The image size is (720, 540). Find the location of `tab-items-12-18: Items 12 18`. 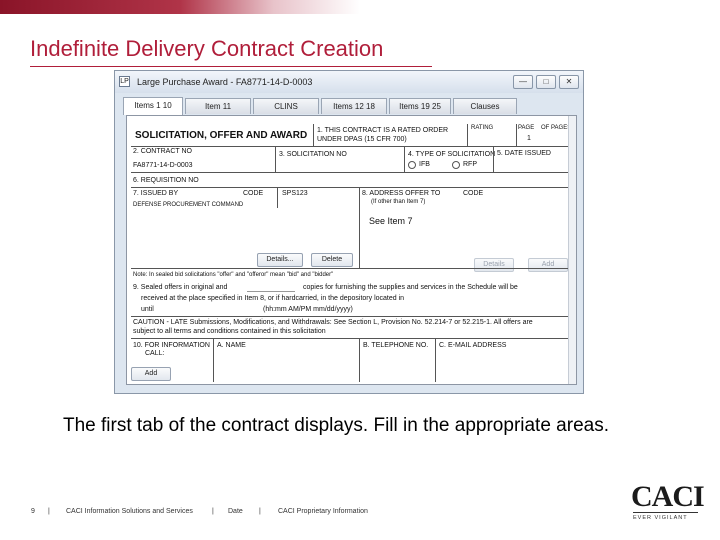

tab-items-12-18: Items 12 18 is located at coordinates (354, 106).